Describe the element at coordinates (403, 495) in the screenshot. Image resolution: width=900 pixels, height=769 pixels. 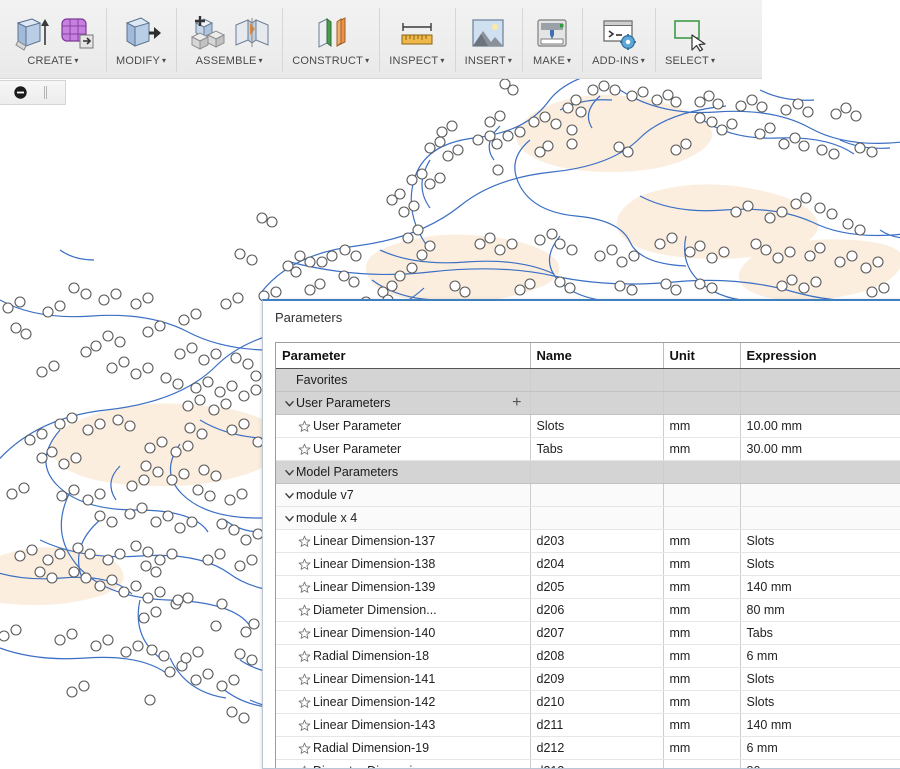
I see `cell-parameter: module v7` at that location.